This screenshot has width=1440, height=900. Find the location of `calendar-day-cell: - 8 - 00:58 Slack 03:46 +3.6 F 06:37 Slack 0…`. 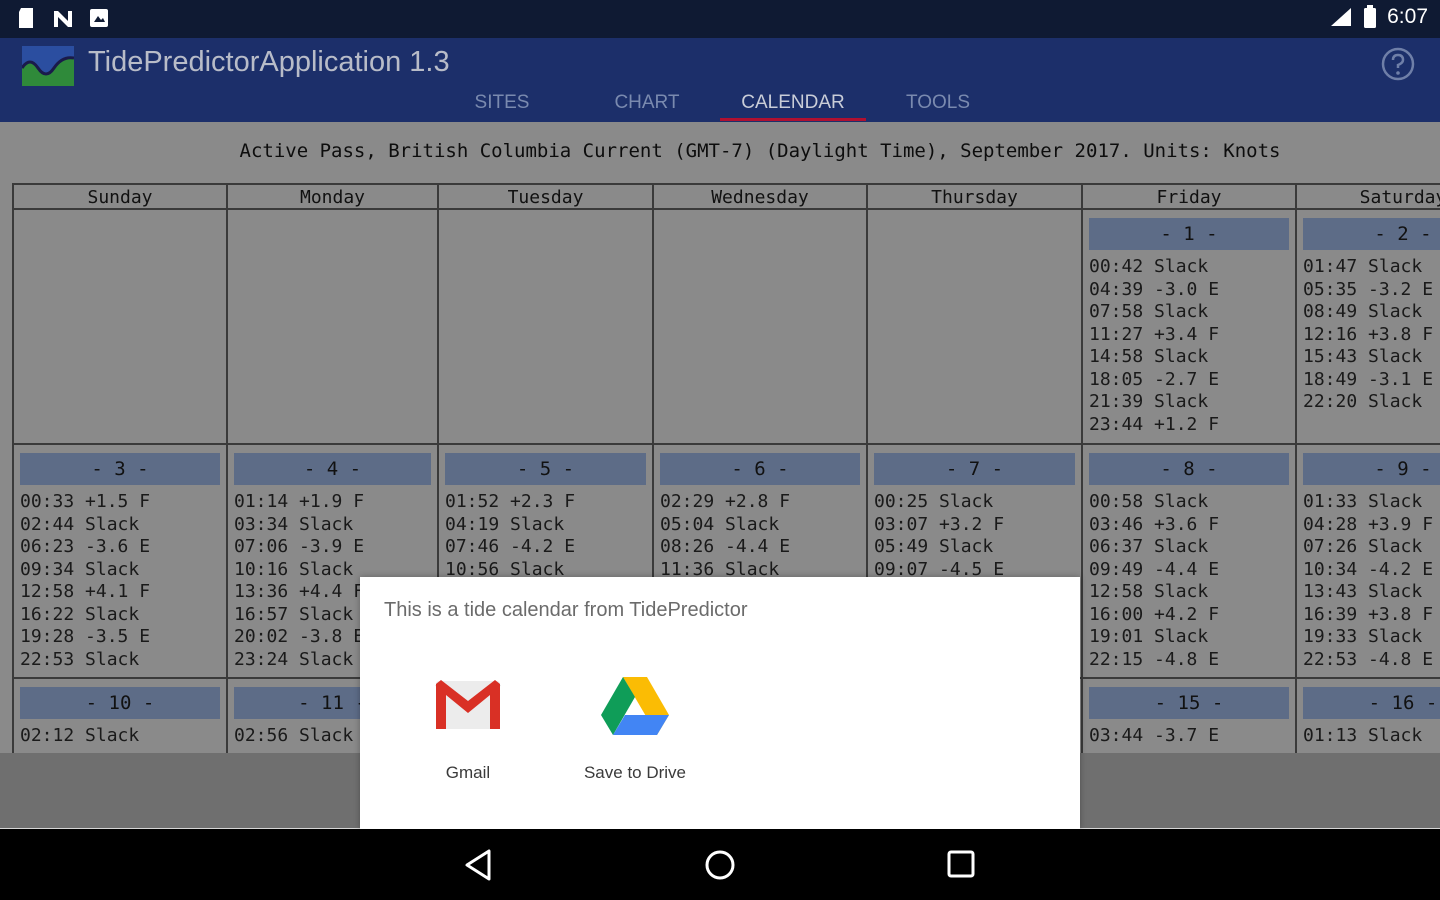

calendar-day-cell: - 8 - 00:58 Slack 03:46 +3.6 F 06:37 Slack 0… is located at coordinates (1190, 562).